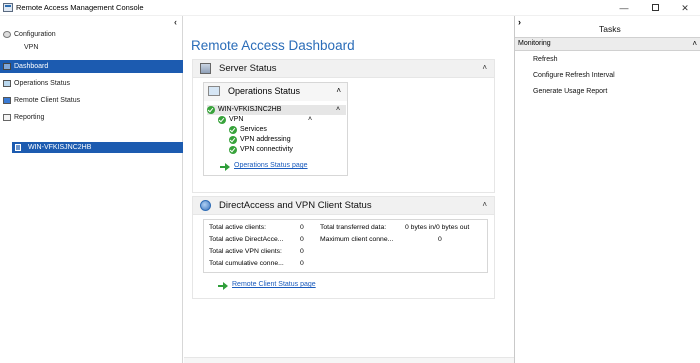 The image size is (700, 363). Describe the element at coordinates (273, 45) in the screenshot. I see `page-title: Remote Access Dashboard` at that location.